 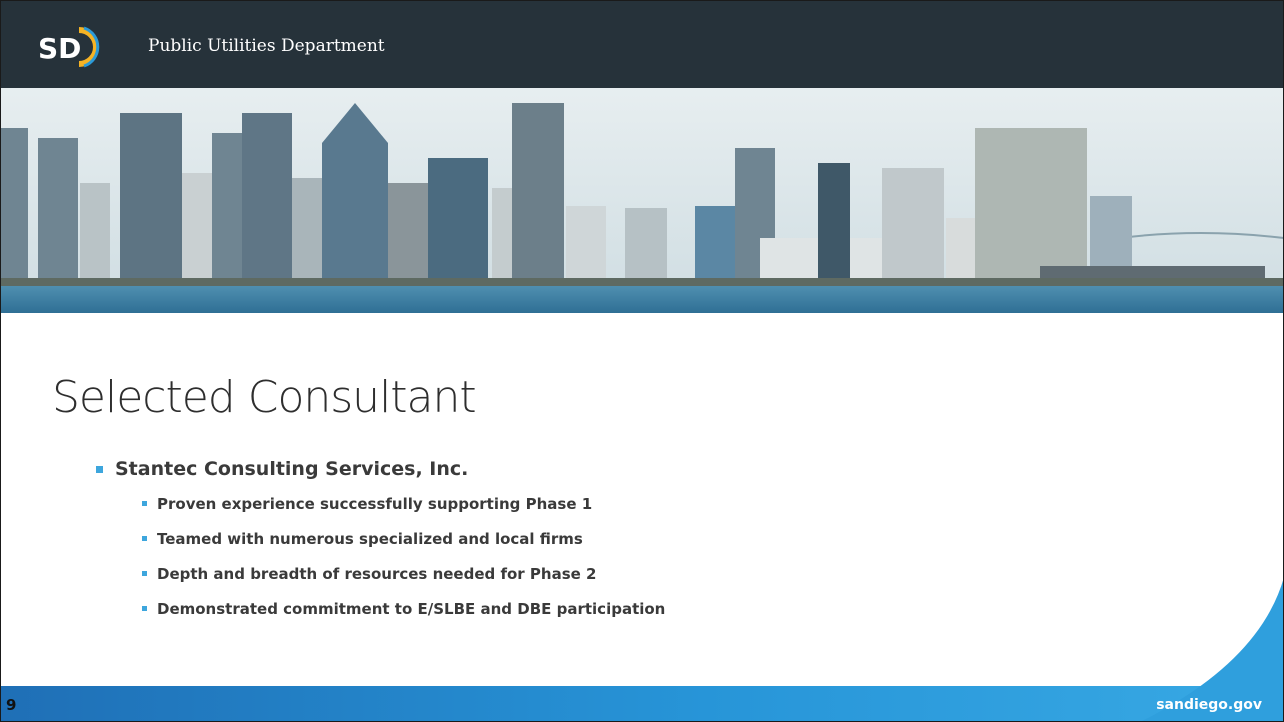 I want to click on website-link: sandiego.gov, so click(x=1209, y=705).